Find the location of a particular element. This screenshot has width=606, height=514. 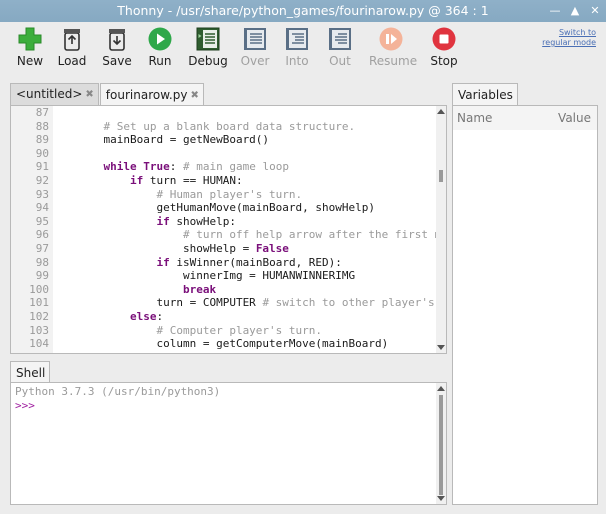

step-out-button: Out is located at coordinates (340, 47).